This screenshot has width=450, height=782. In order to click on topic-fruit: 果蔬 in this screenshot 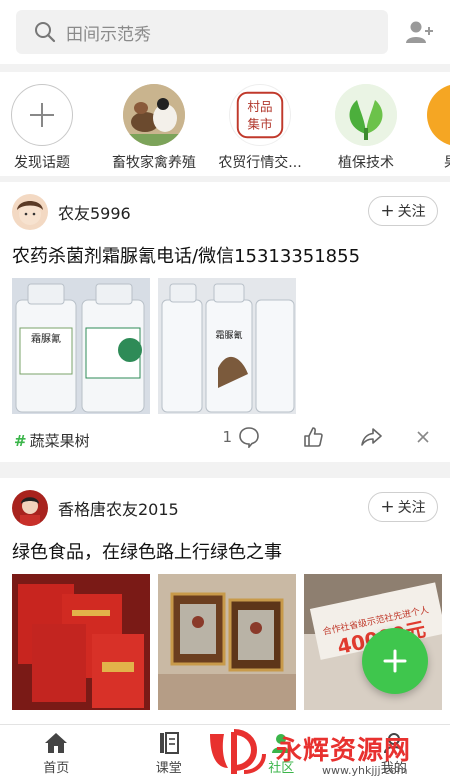, I will do `click(429, 128)`.